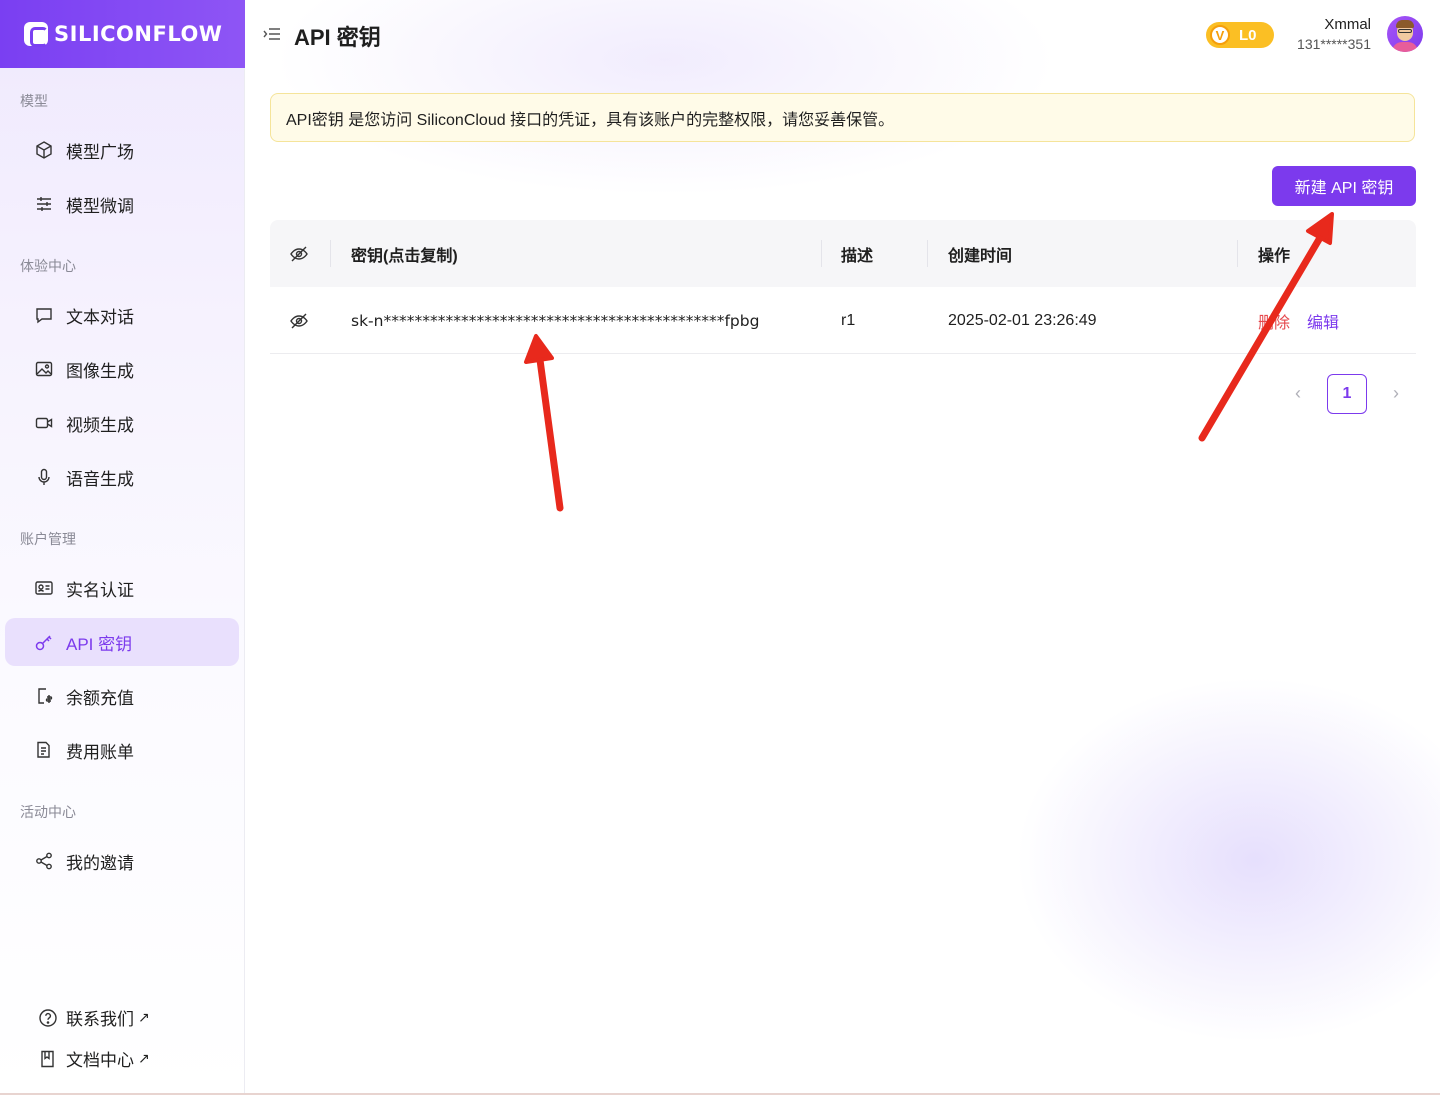 The height and width of the screenshot is (1095, 1440). I want to click on sidebar-item-image-gen: 图像生成, so click(122, 369).